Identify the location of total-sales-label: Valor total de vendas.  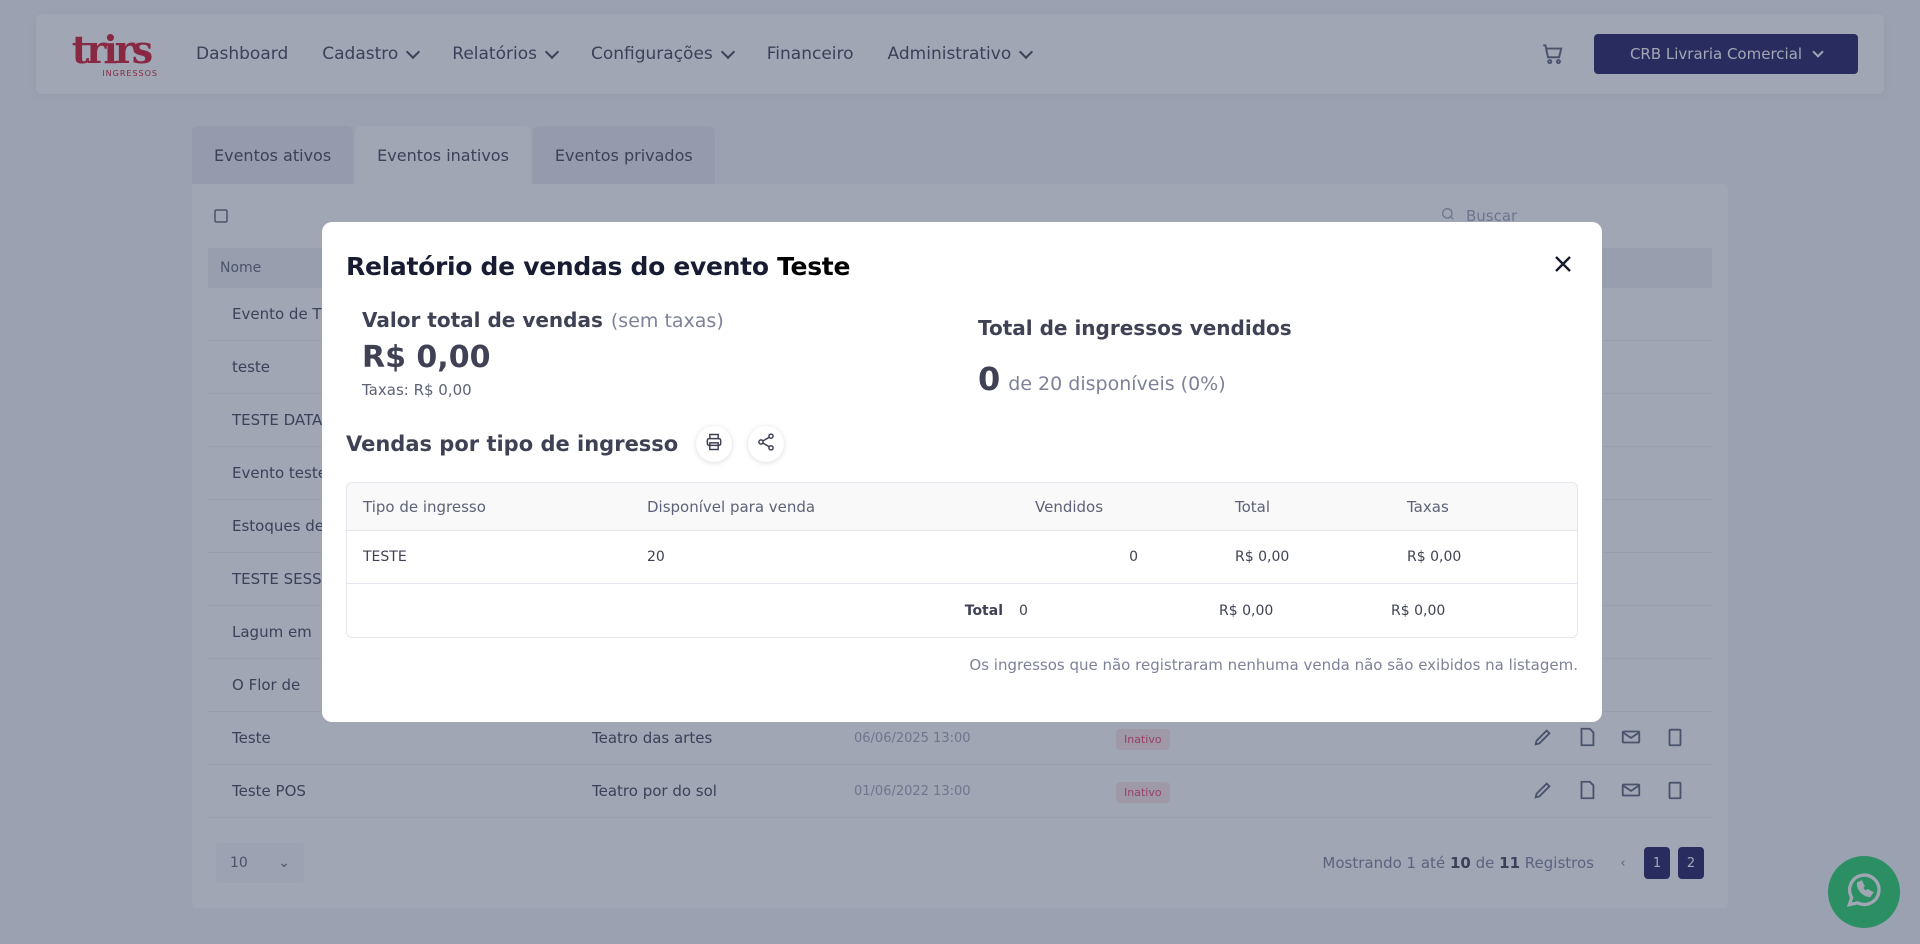
(482, 320).